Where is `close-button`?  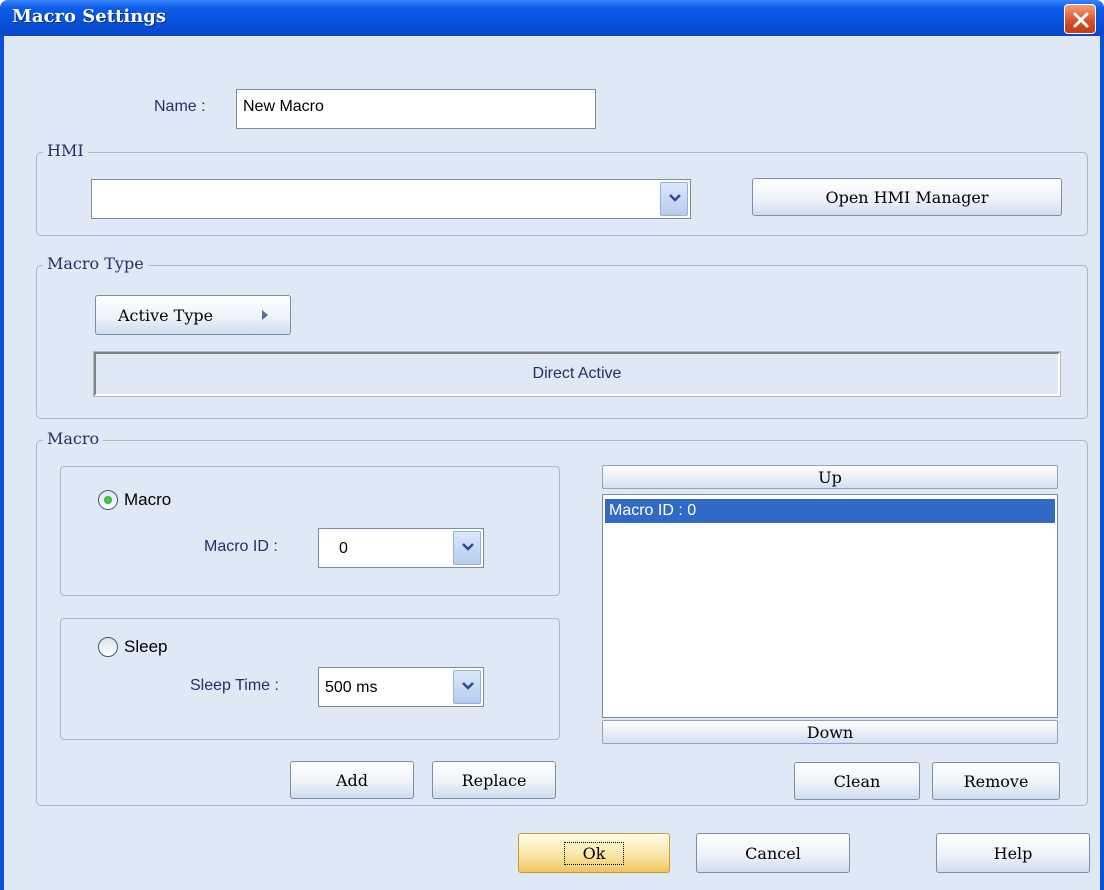 close-button is located at coordinates (1080, 19).